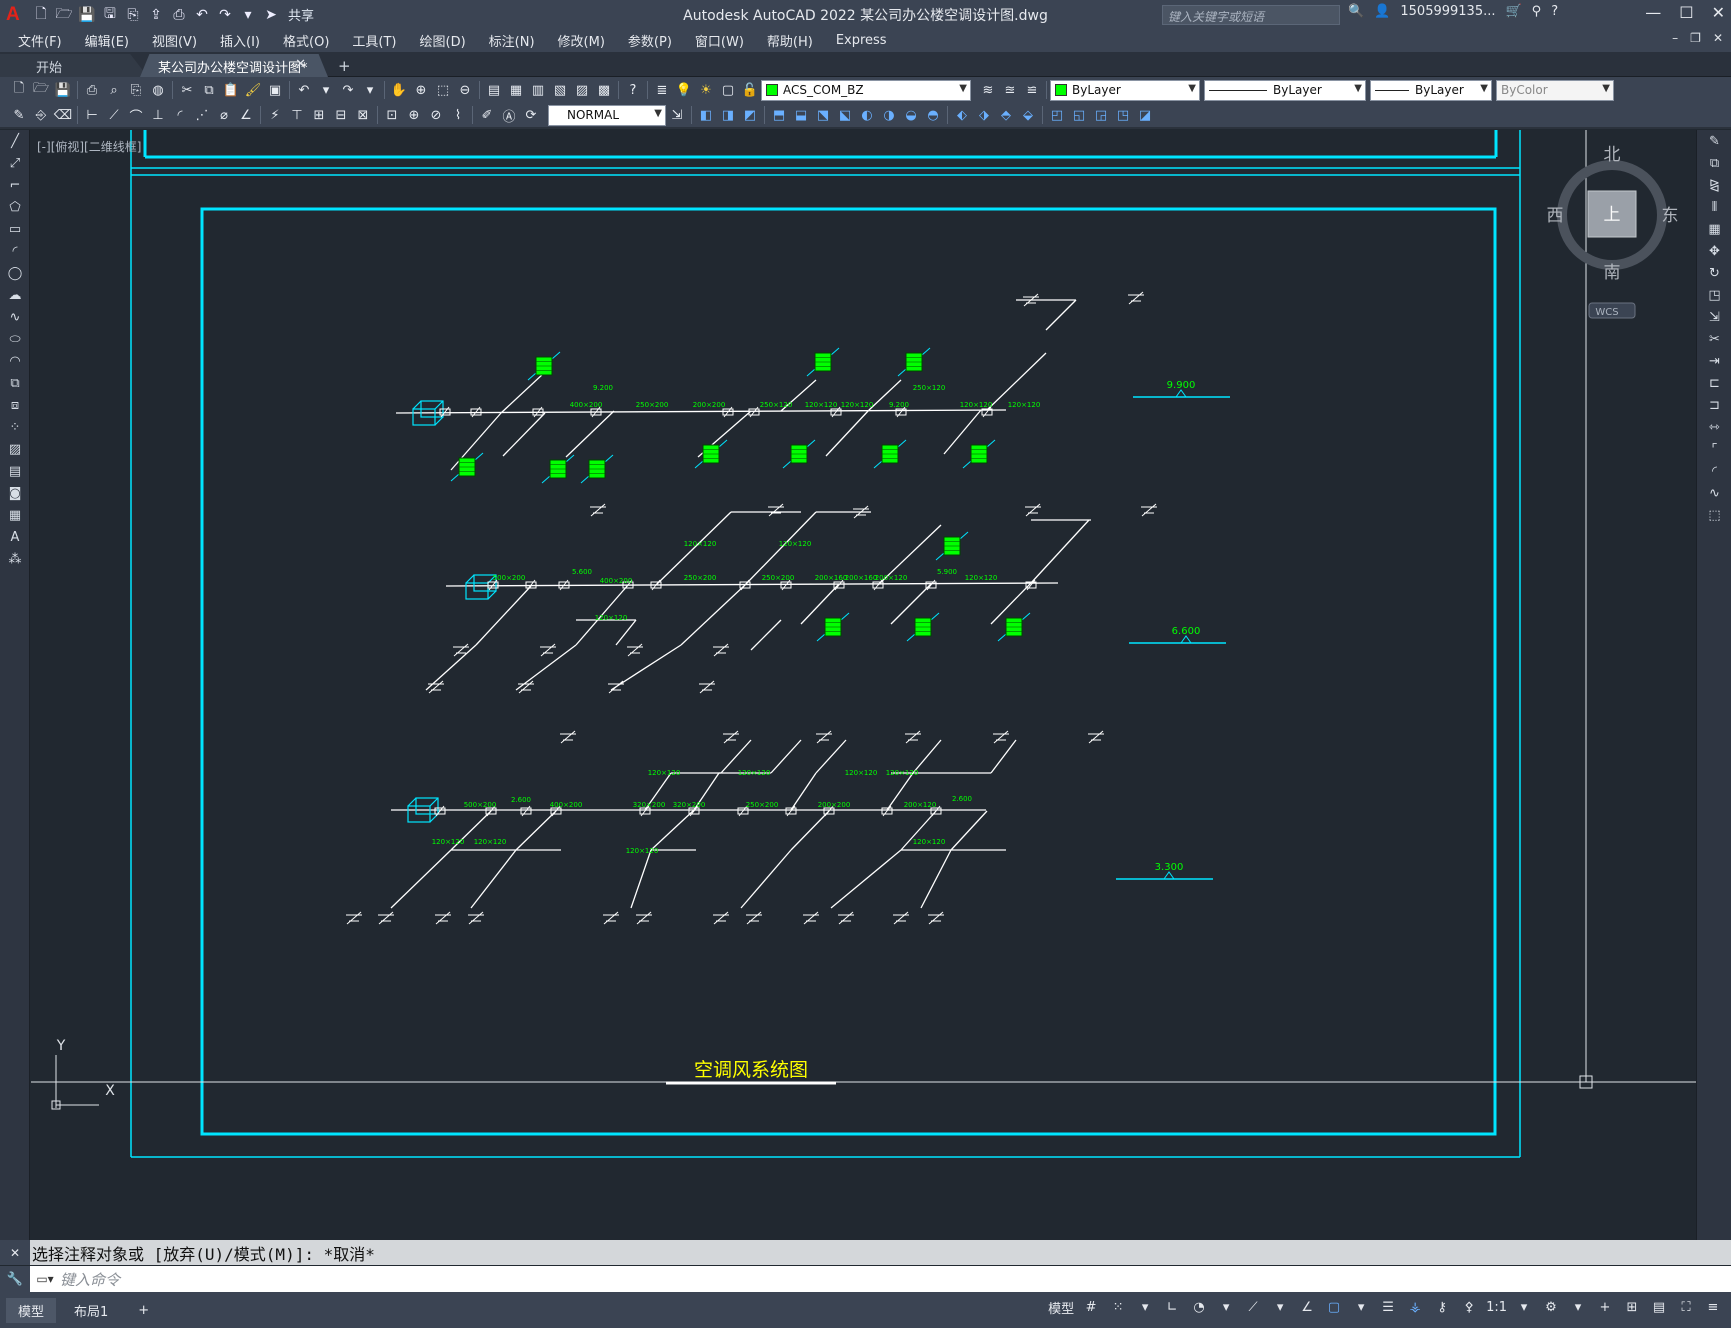  Describe the element at coordinates (187, 90) in the screenshot. I see `cut-icon: ✂` at that location.